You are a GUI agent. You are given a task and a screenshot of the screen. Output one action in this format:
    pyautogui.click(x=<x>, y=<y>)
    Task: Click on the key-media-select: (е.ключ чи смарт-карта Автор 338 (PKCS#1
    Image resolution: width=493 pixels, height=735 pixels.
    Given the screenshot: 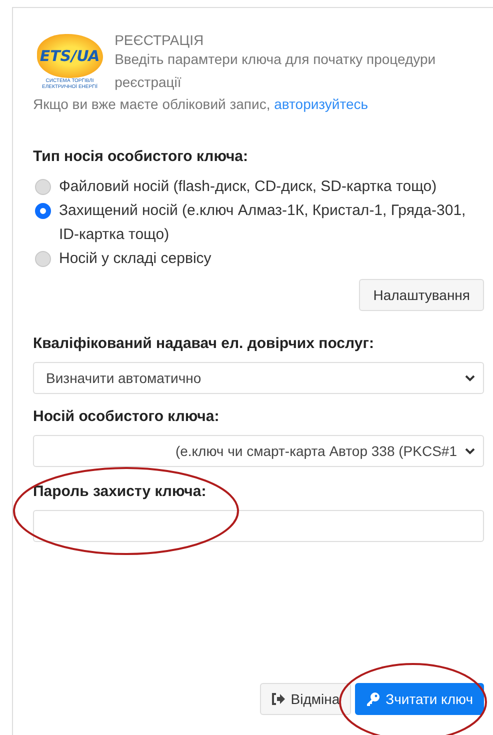 What is the action you would take?
    pyautogui.click(x=258, y=451)
    